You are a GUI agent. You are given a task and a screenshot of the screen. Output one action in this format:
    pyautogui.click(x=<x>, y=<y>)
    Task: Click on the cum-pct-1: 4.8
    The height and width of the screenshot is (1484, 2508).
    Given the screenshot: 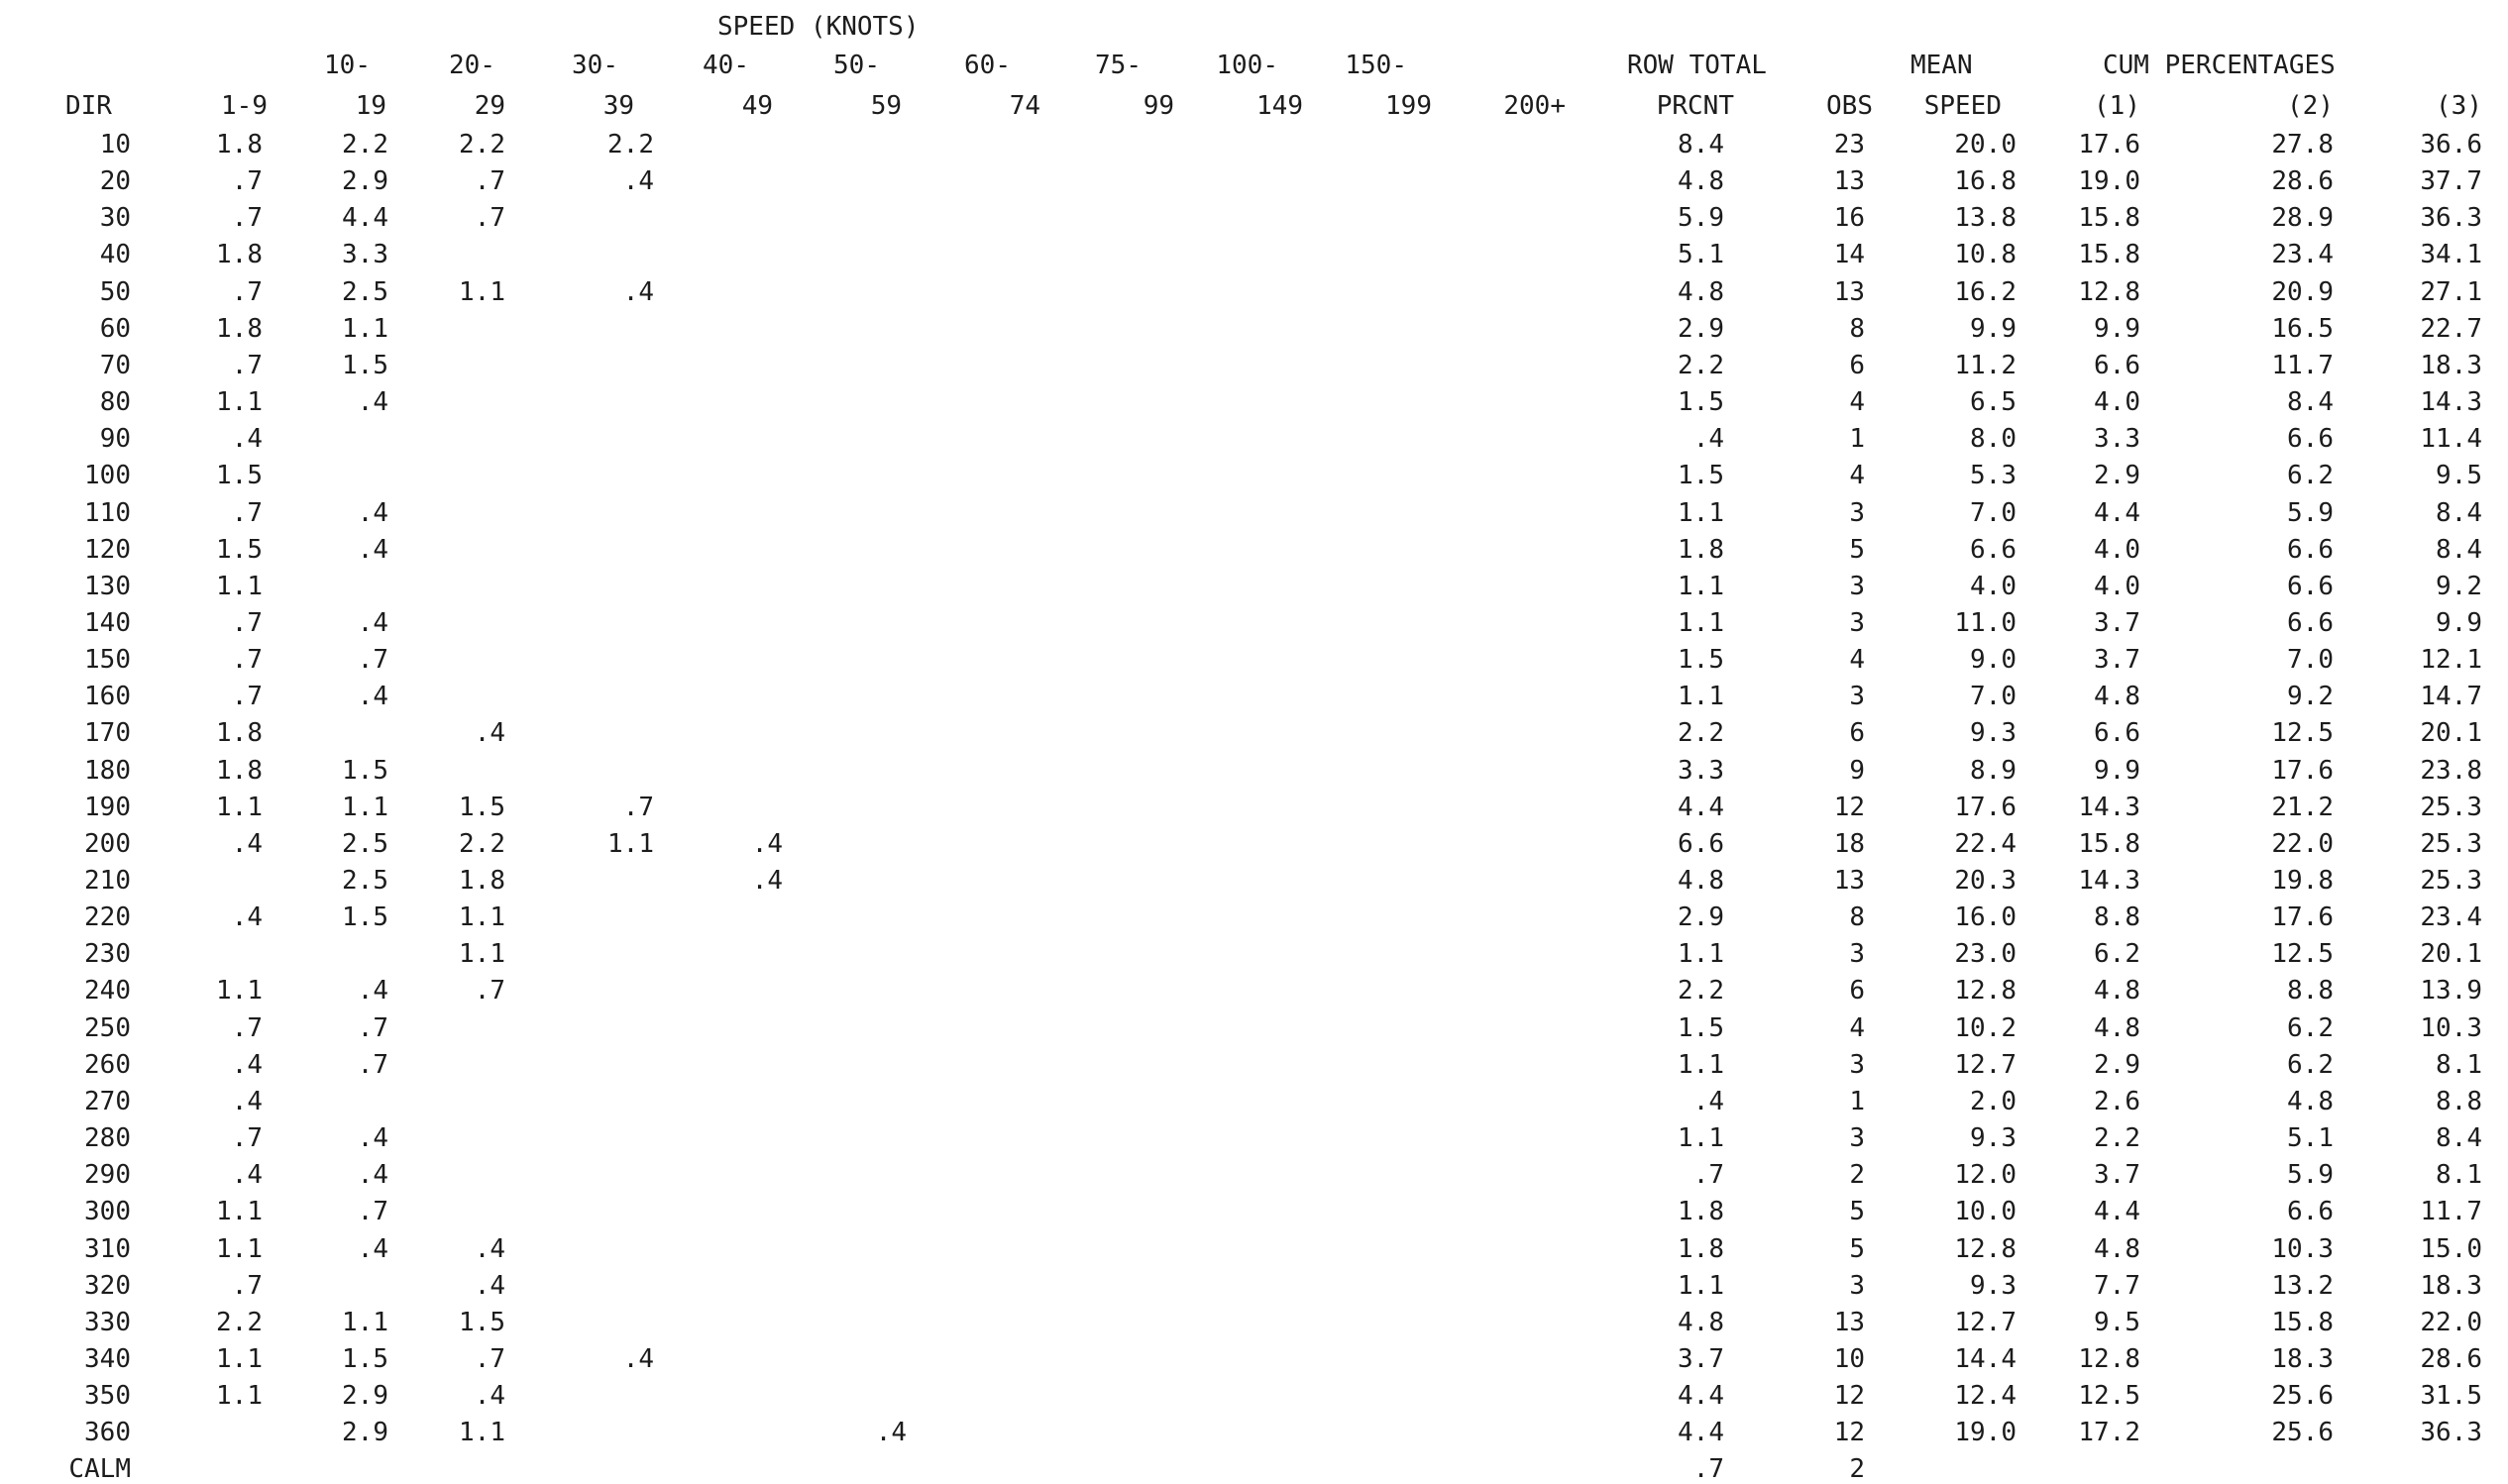 What is the action you would take?
    pyautogui.click(x=2117, y=1249)
    